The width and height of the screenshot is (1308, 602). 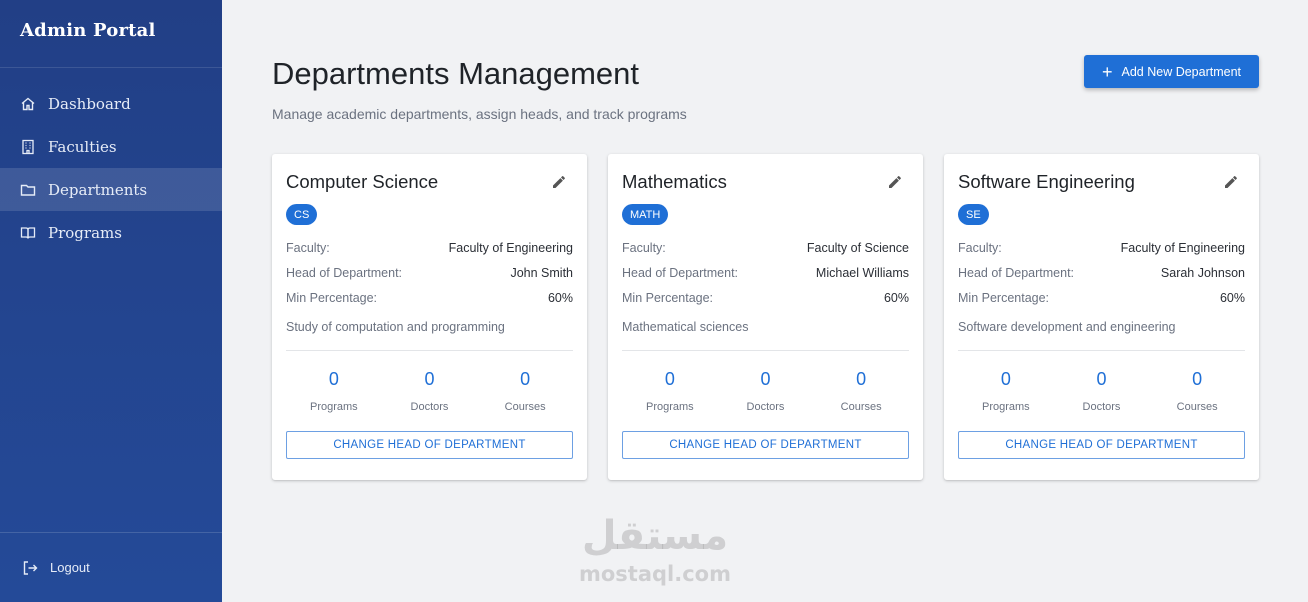 I want to click on book-icon, so click(x=28, y=233).